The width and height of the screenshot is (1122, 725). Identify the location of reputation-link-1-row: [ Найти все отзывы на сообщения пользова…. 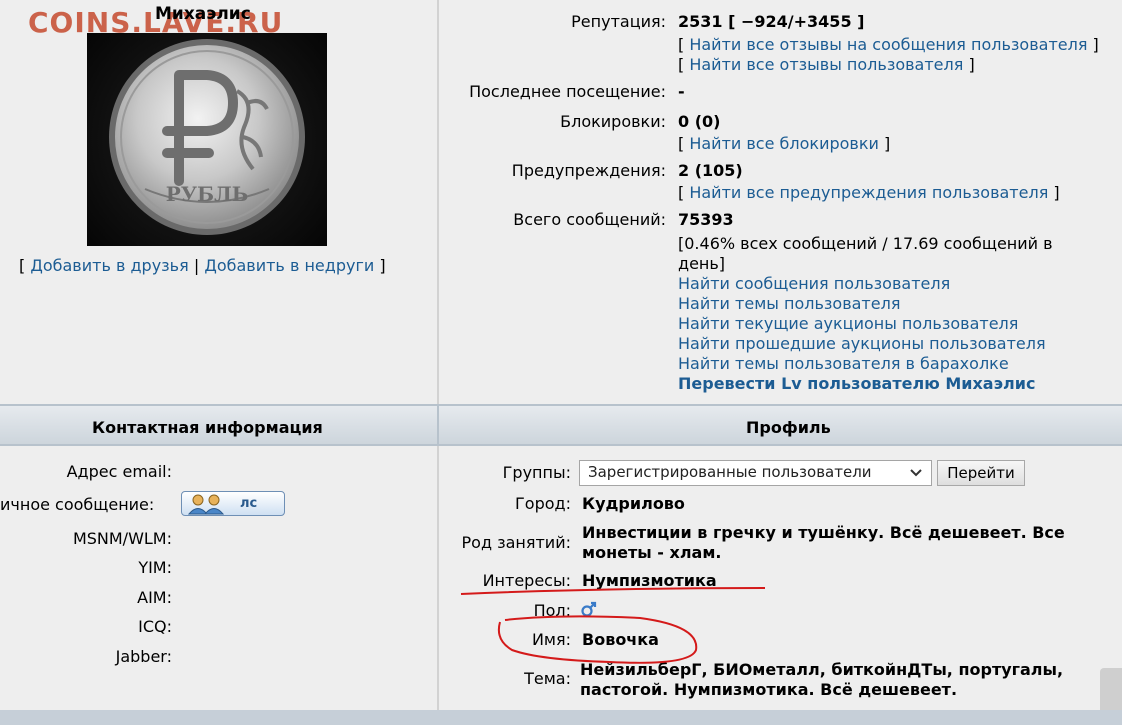
(888, 44).